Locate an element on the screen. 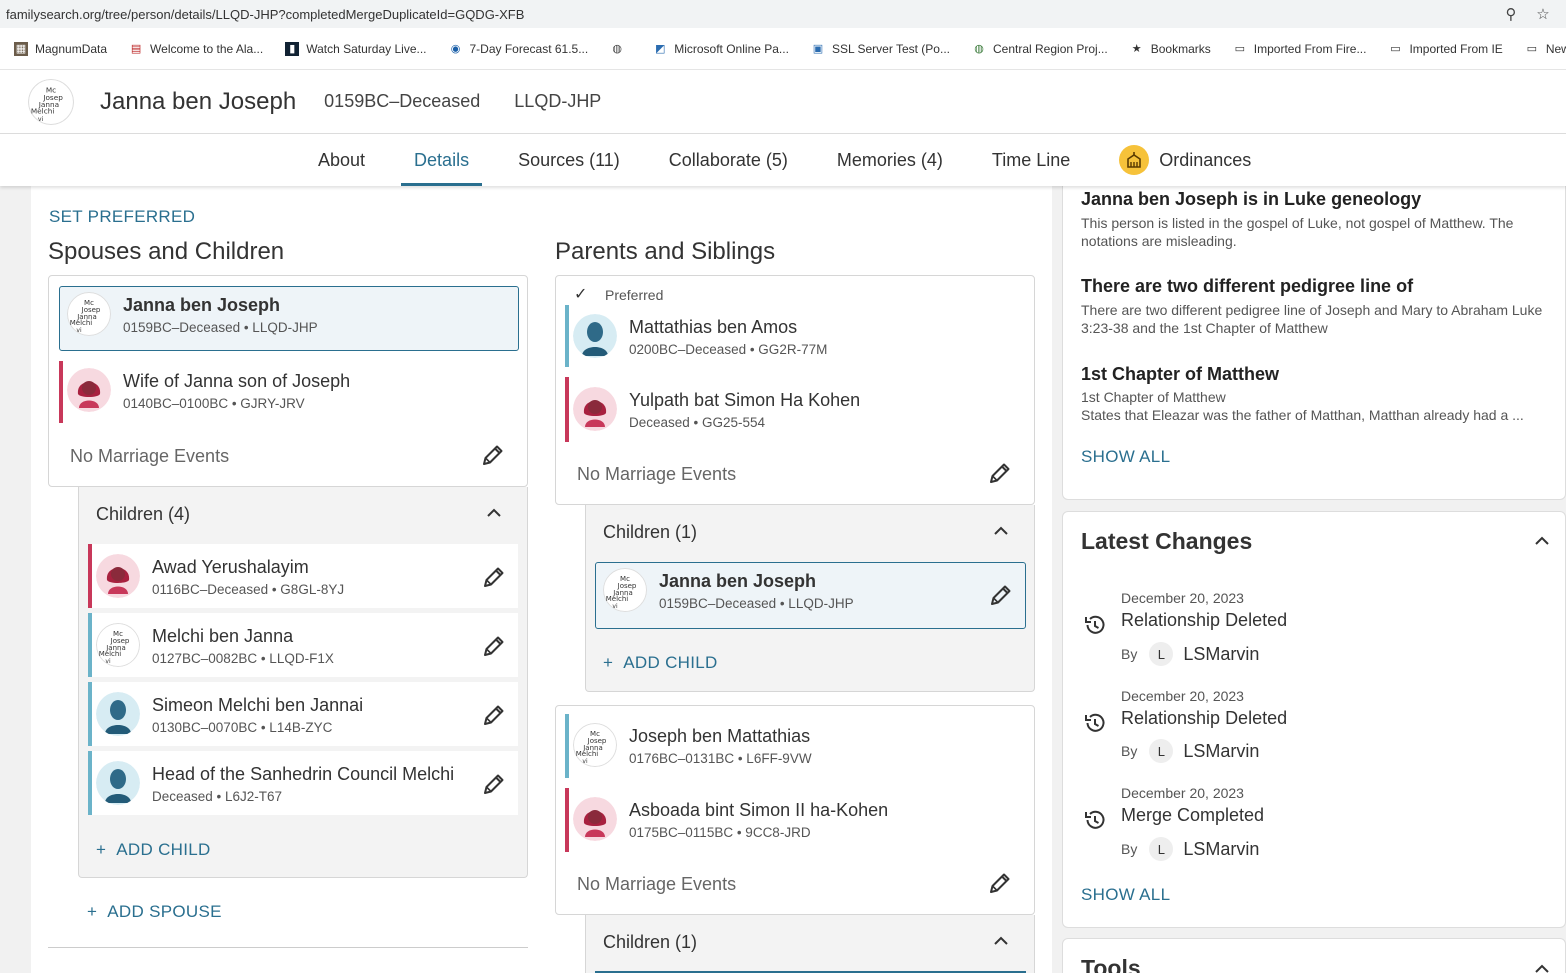 This screenshot has width=1566, height=973. change-date: December 20, 2023 is located at coordinates (1182, 793).